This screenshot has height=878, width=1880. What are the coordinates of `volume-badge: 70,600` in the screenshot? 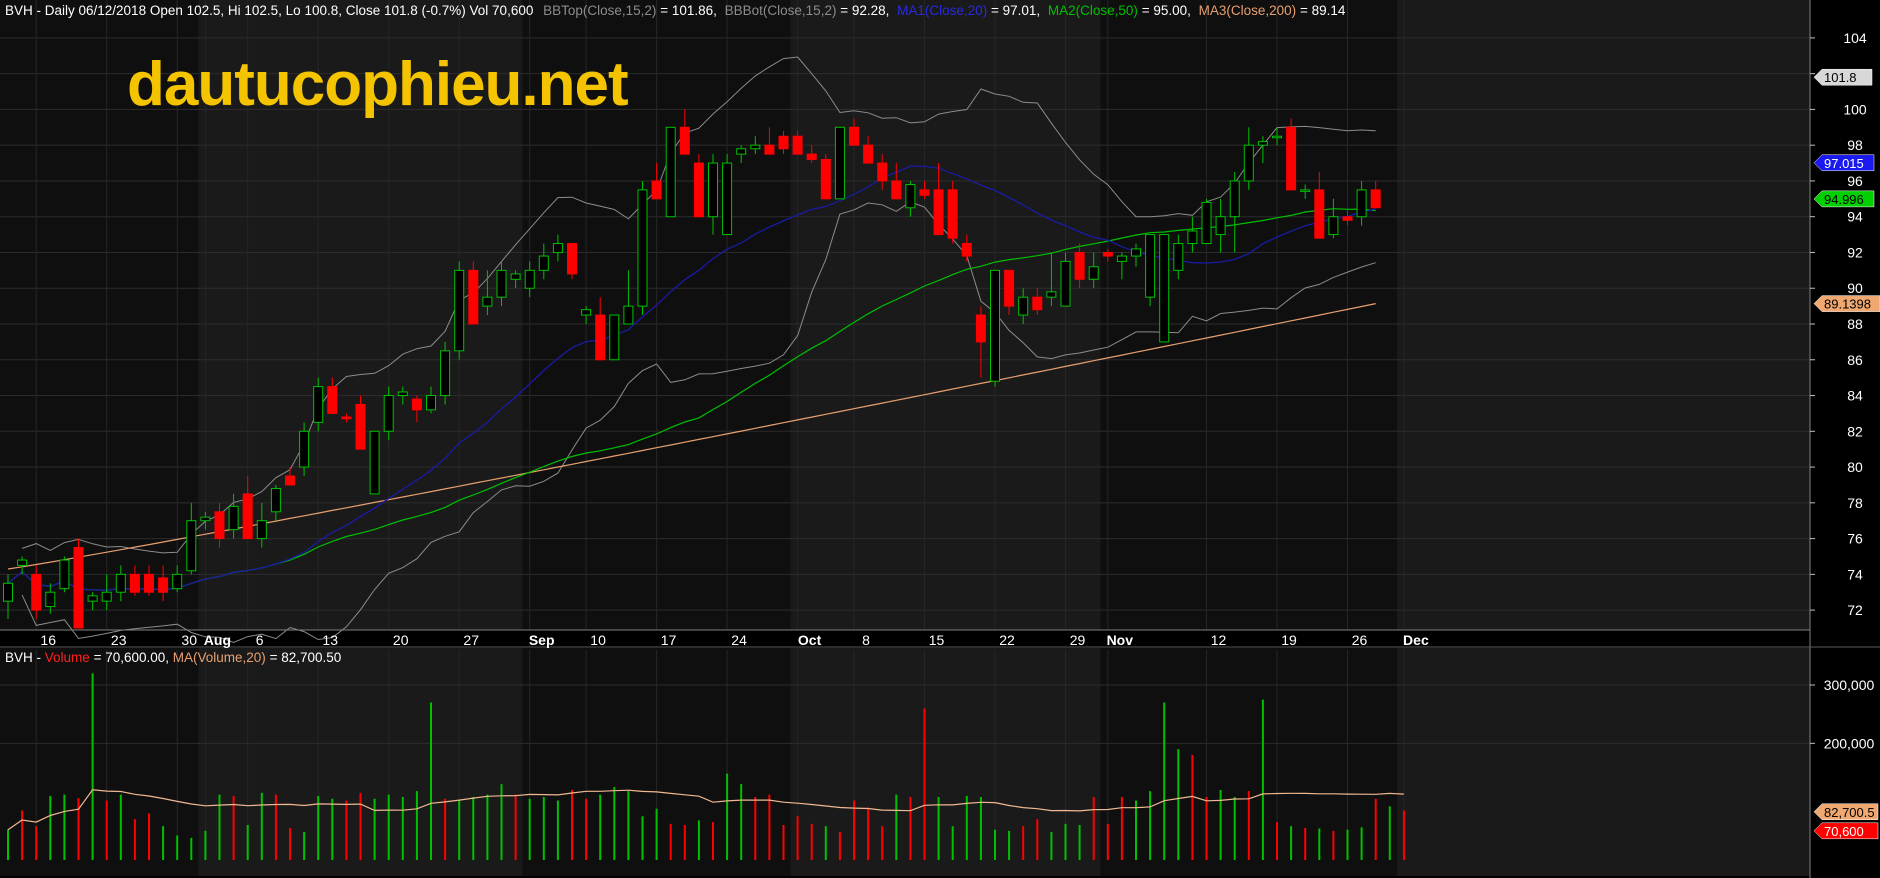 It's located at (1846, 831).